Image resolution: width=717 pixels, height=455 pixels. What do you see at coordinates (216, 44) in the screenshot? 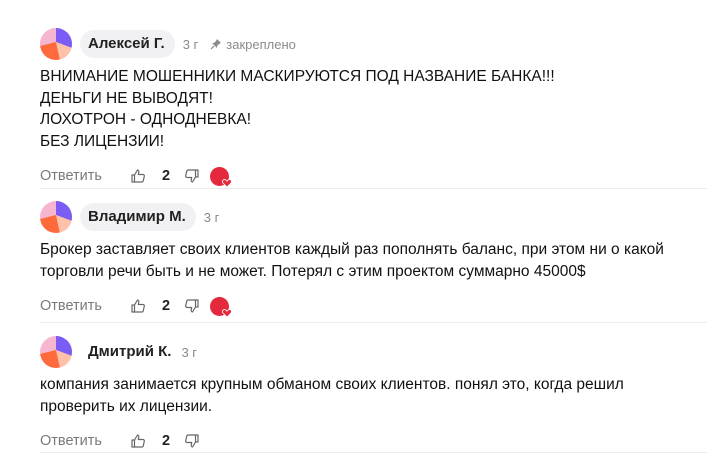
I see `pin-icon` at bounding box center [216, 44].